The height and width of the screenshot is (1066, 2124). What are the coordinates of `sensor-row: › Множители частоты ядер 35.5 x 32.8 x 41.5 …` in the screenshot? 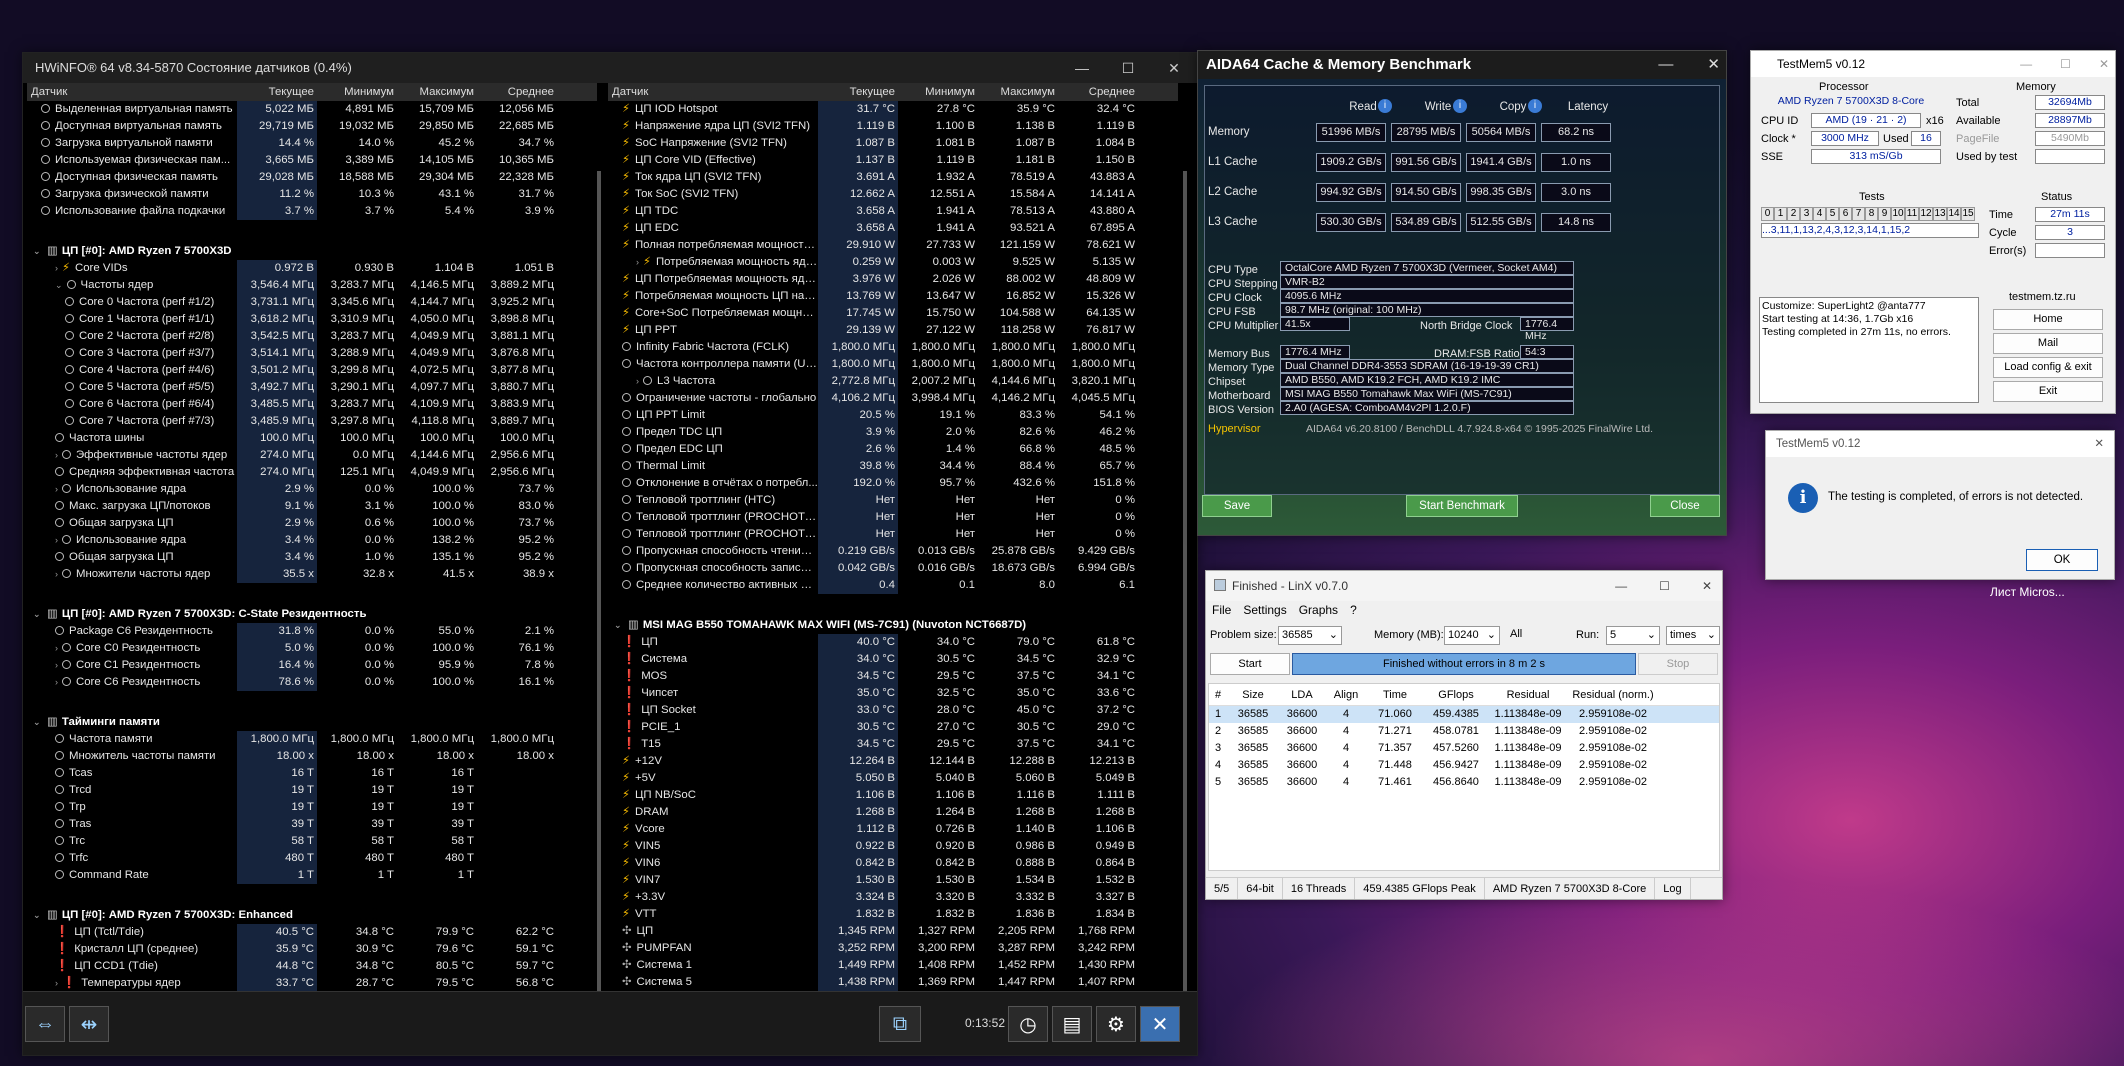 It's located at (312, 574).